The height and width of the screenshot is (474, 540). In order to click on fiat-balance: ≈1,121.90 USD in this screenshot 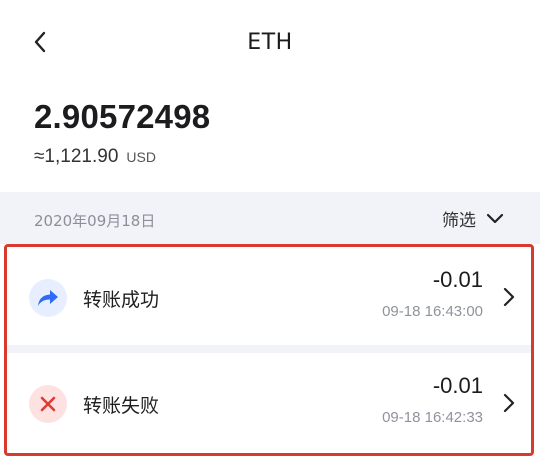, I will do `click(95, 157)`.